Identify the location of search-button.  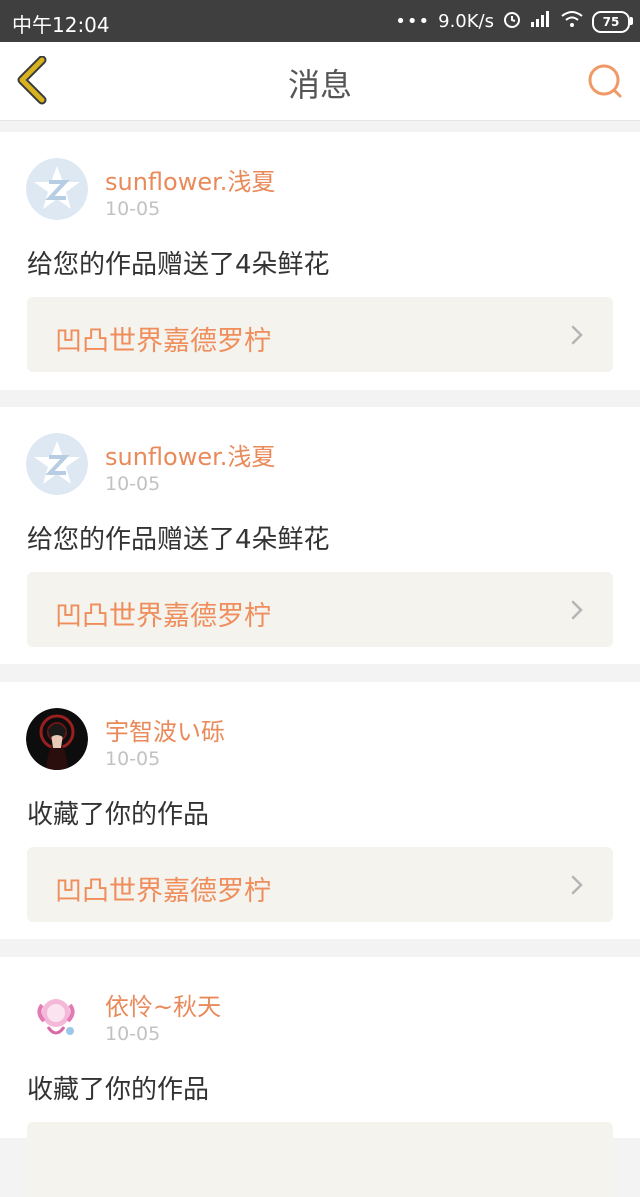
(606, 82).